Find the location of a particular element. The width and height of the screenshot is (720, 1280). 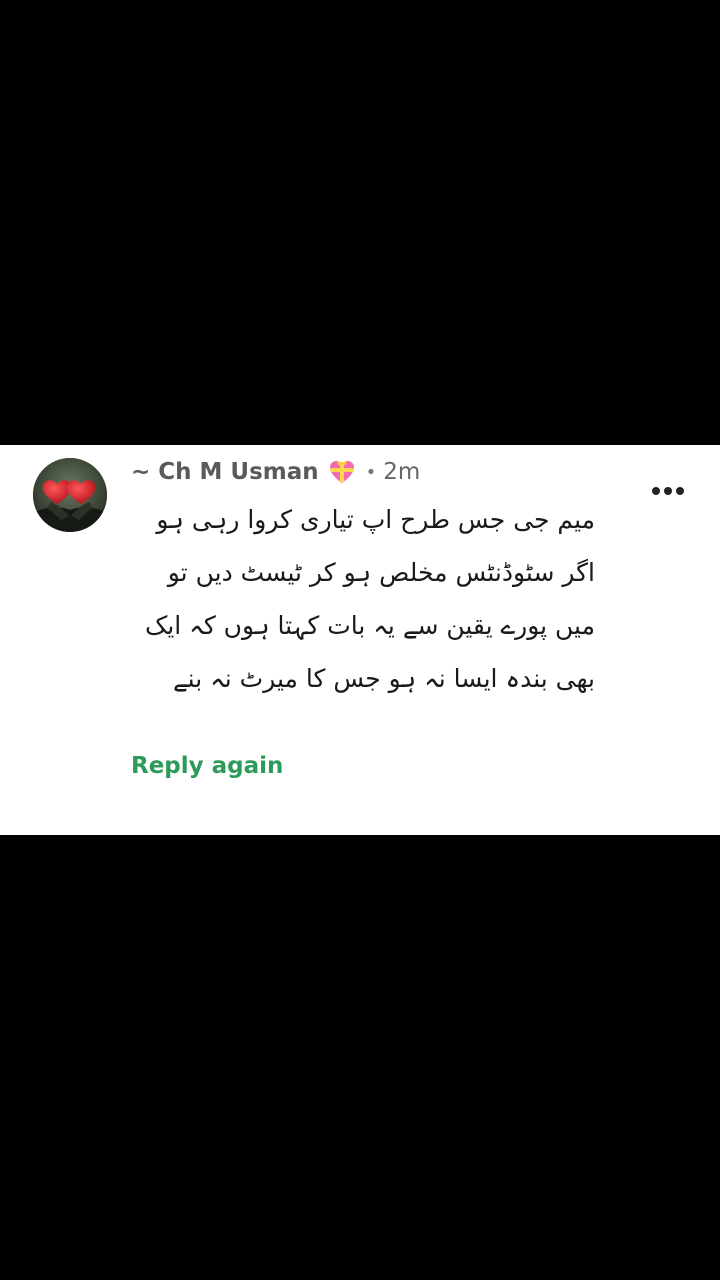

more-options-icon is located at coordinates (668, 491).